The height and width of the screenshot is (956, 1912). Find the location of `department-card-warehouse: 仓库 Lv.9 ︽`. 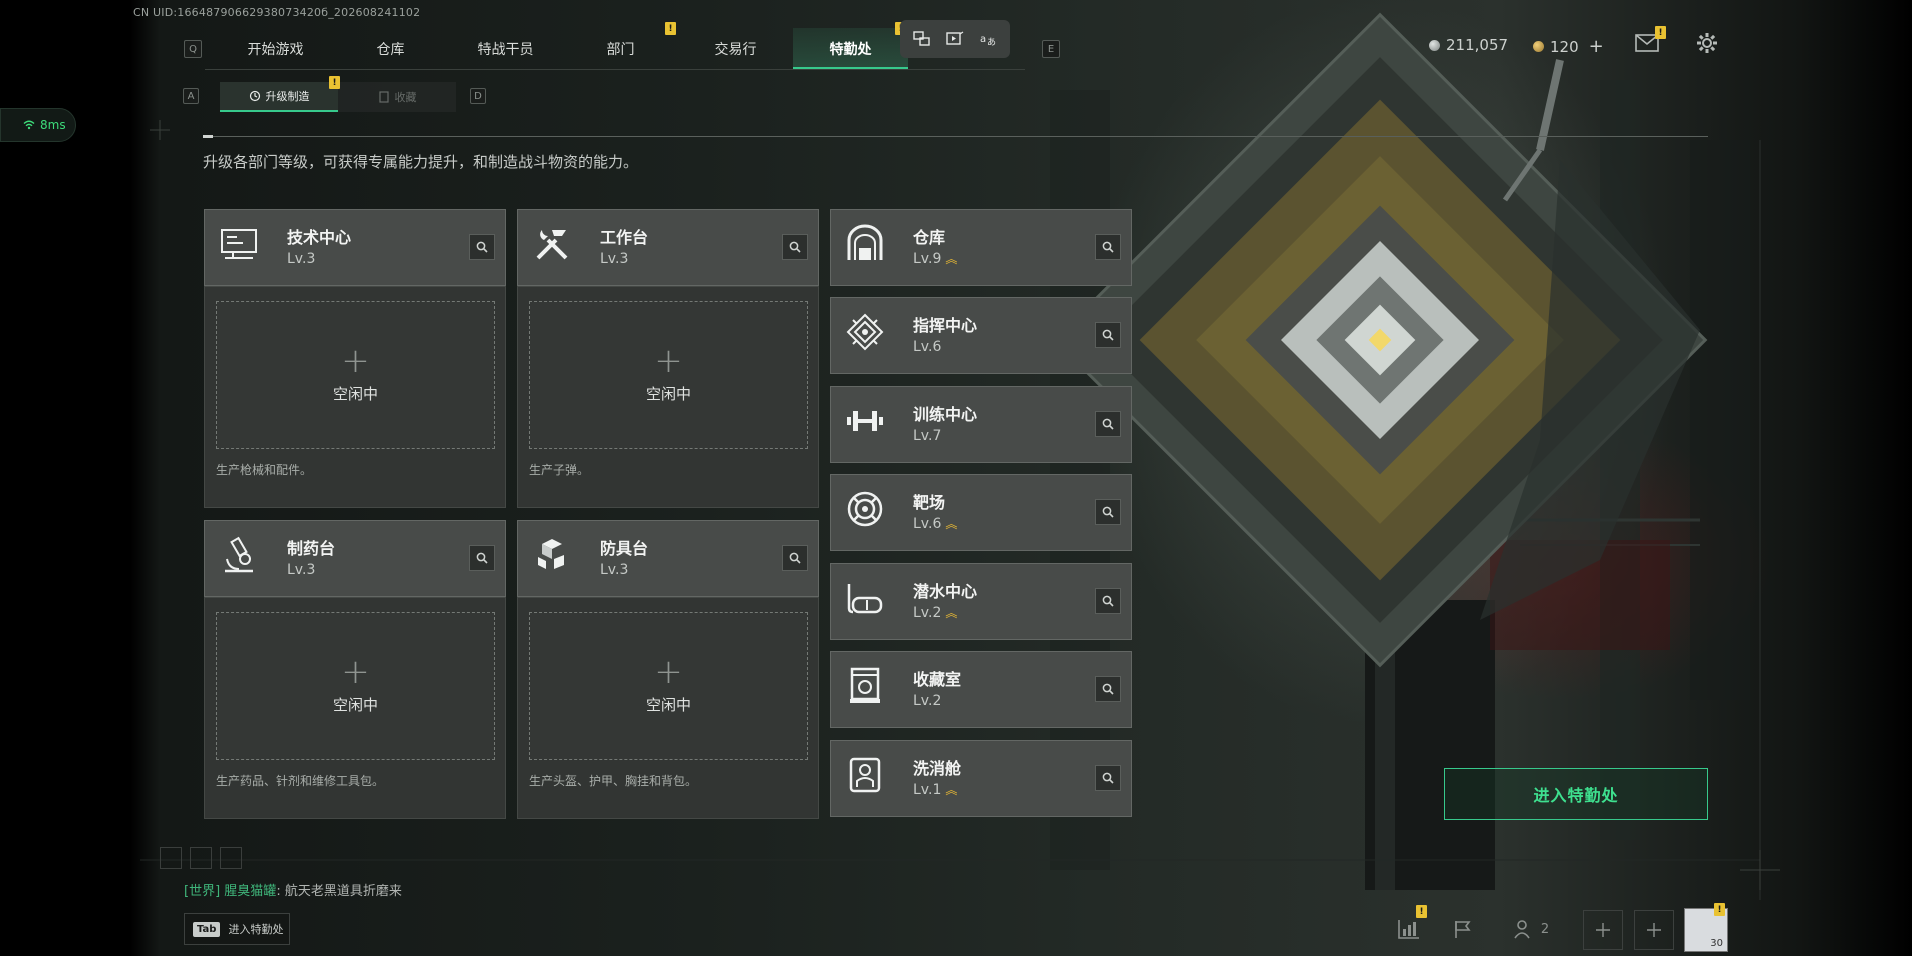

department-card-warehouse: 仓库 Lv.9 ︽ is located at coordinates (981, 247).